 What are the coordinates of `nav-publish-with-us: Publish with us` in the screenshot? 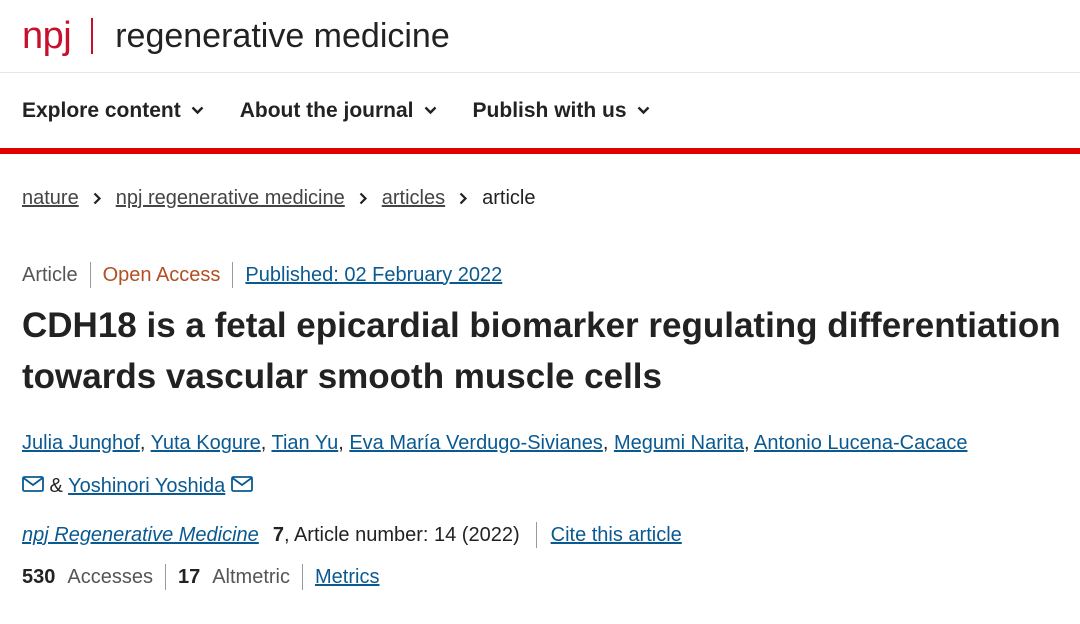 It's located at (561, 111).